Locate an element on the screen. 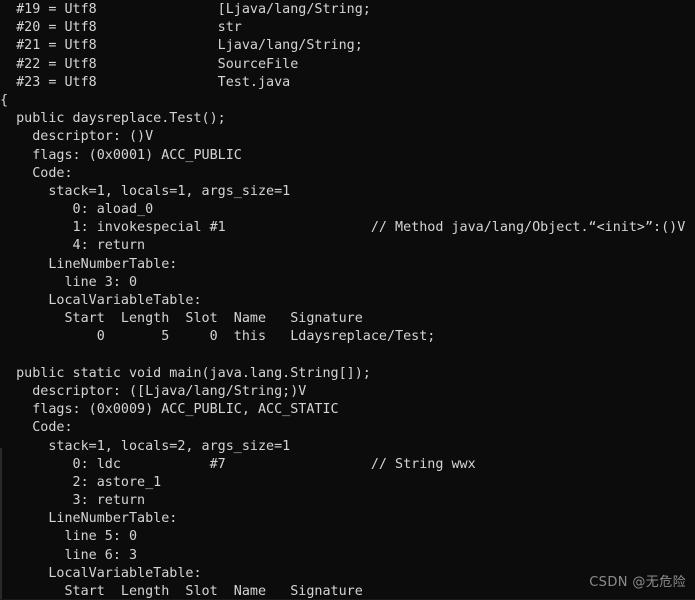 The image size is (695, 600). console-line: 0: ldc #7 // String wwx is located at coordinates (238, 464).